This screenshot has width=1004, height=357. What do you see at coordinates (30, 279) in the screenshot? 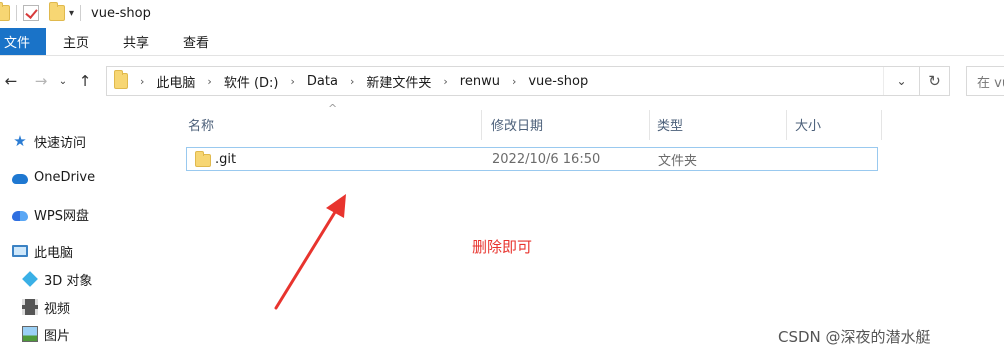
I see `cube-icon` at bounding box center [30, 279].